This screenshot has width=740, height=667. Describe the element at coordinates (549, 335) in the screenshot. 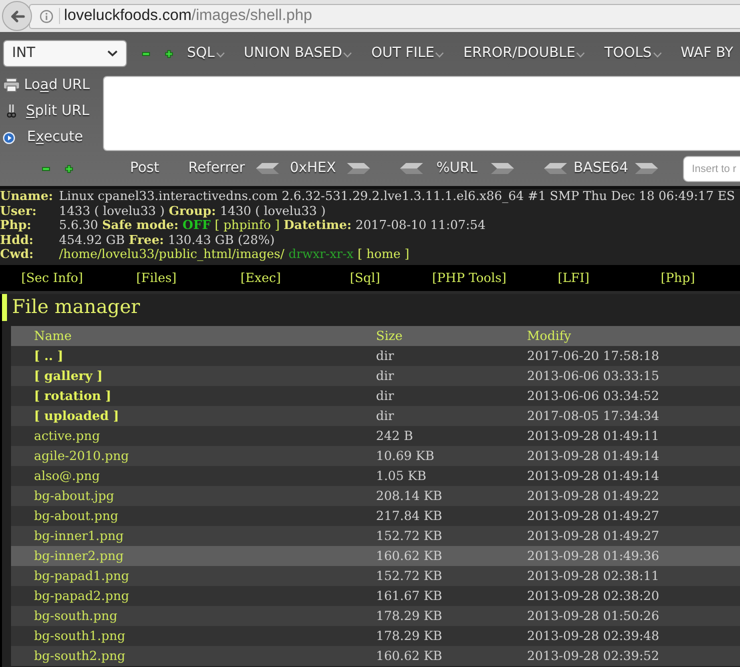

I see `column-header: Modify` at that location.